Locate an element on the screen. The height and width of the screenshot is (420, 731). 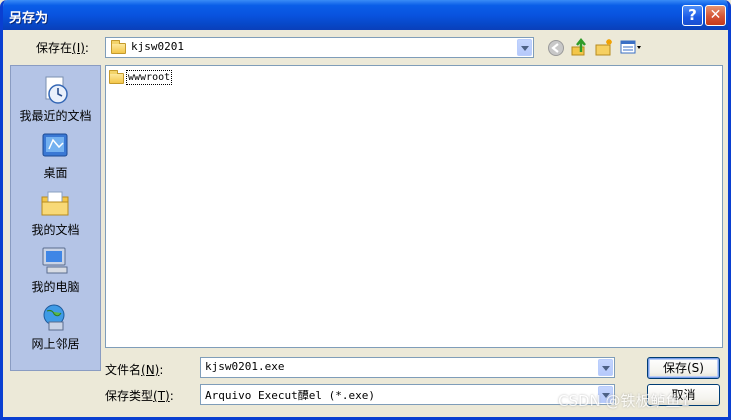
list-item: wwwroot is located at coordinates (141, 76).